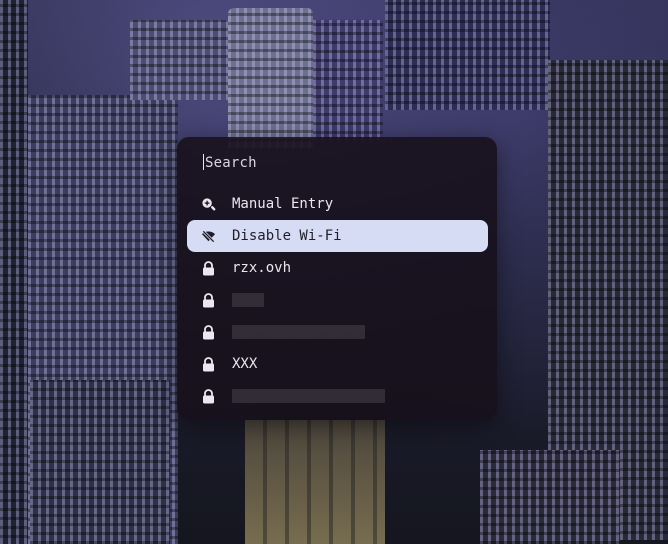  I want to click on list-item-label: Manual Entry, so click(283, 204).